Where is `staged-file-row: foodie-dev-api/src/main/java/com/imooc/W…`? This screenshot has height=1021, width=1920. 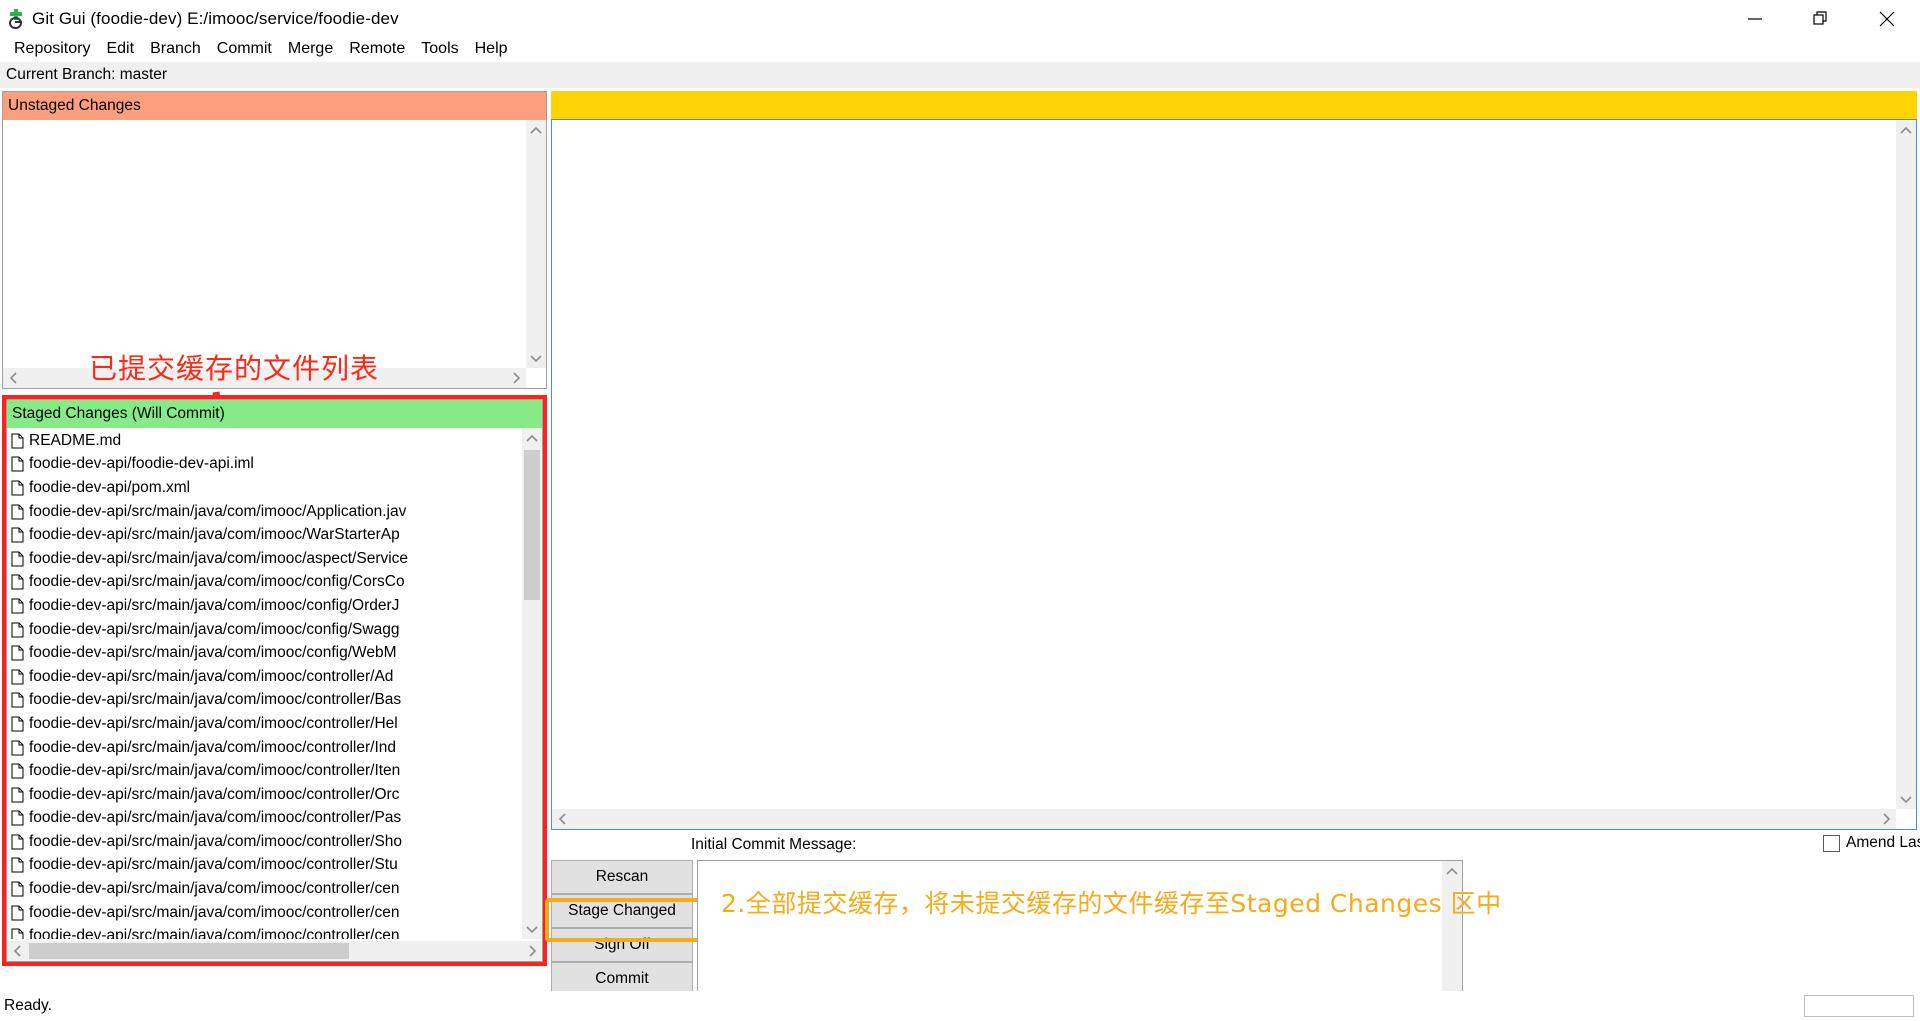 staged-file-row: foodie-dev-api/src/main/java/com/imooc/W… is located at coordinates (264, 535).